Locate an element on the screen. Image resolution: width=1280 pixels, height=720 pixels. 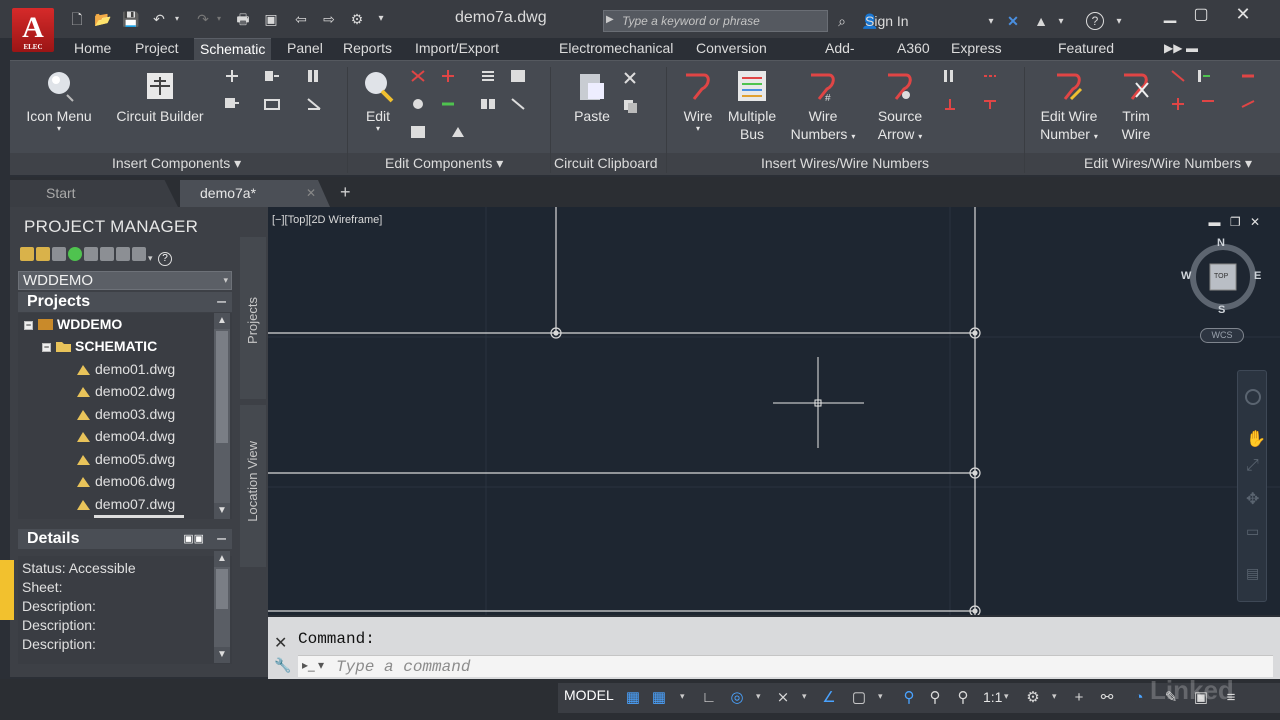
application-menu-button: A ELEC is located at coordinates (33, 30).